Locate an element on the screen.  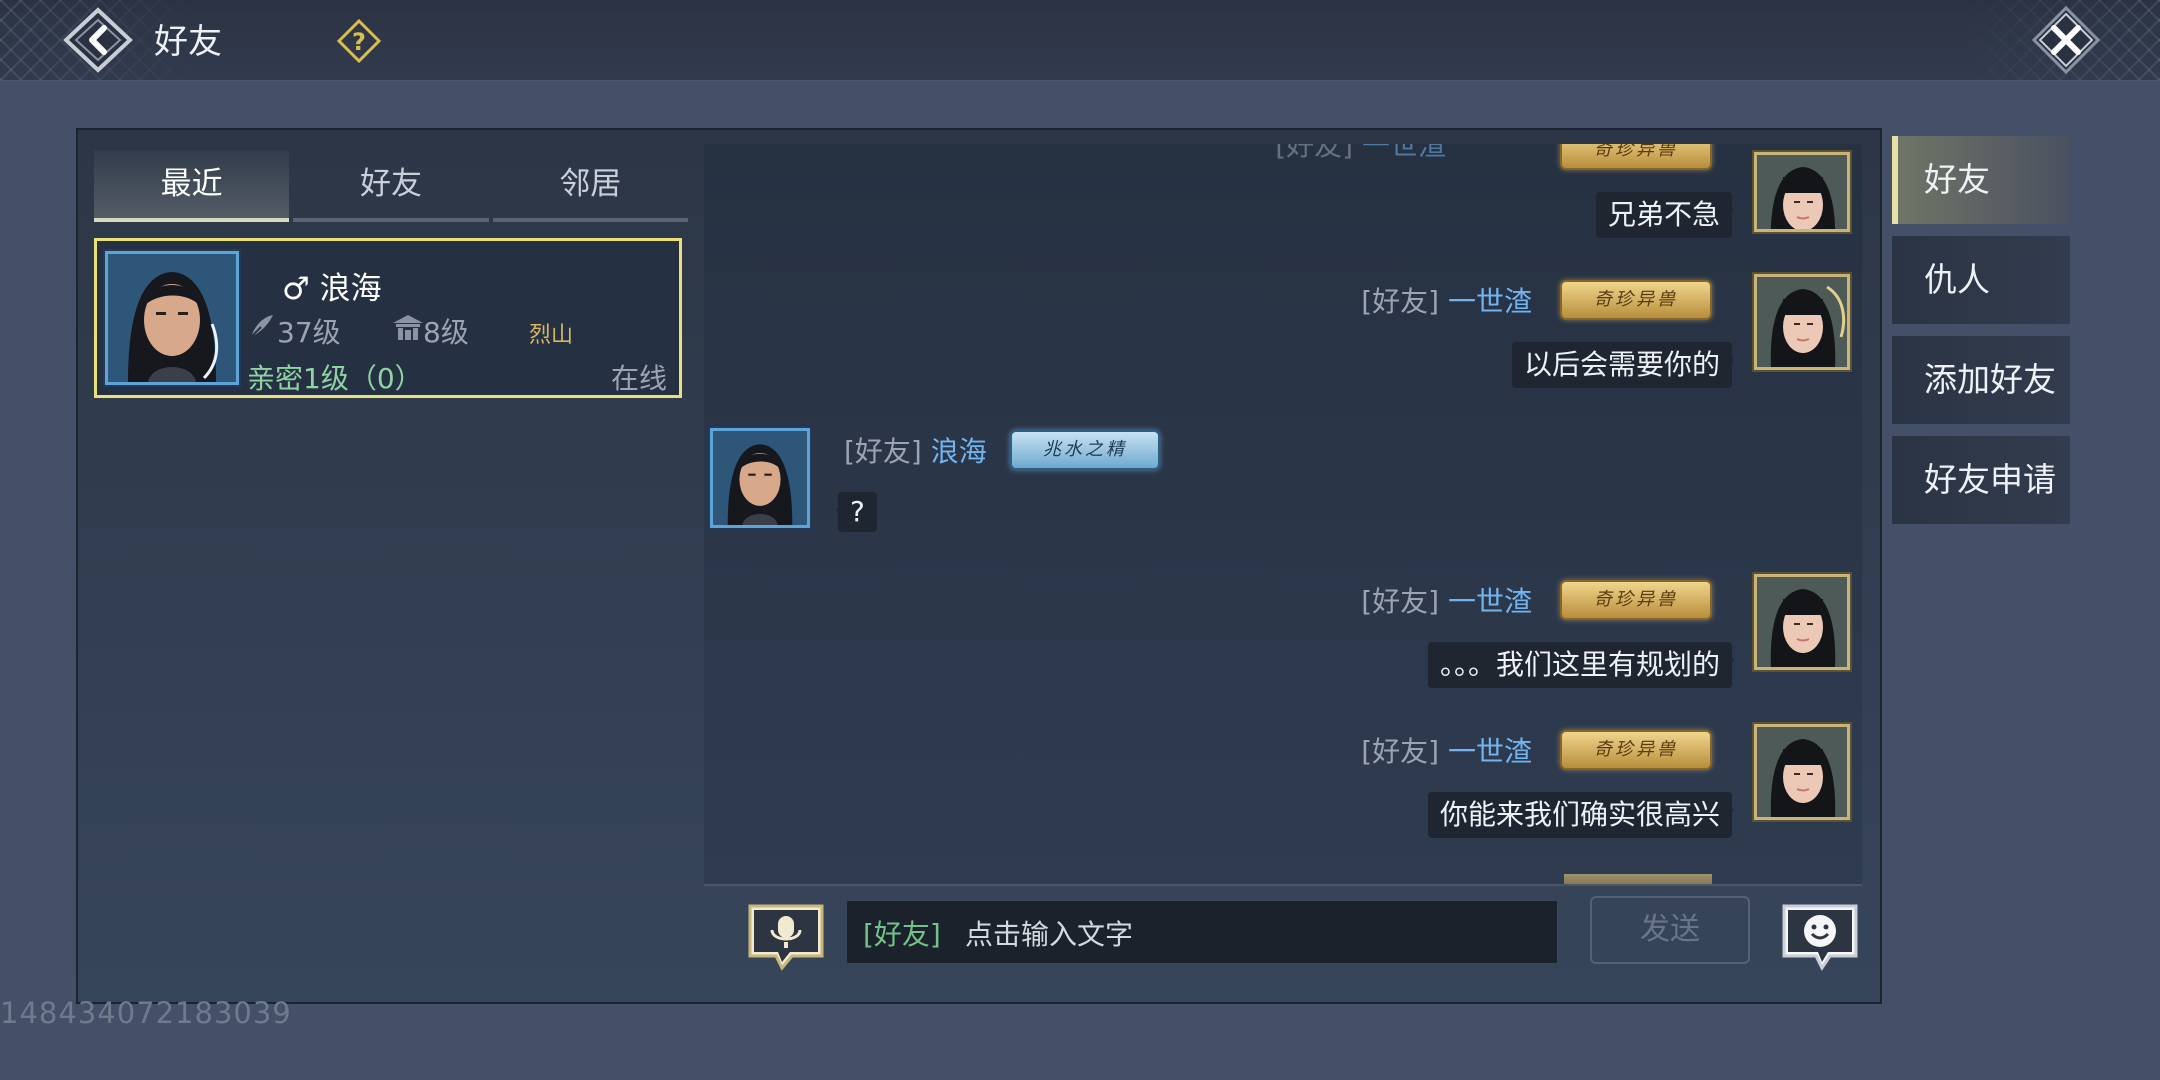
title-badge-partial is located at coordinates (1638, 879).